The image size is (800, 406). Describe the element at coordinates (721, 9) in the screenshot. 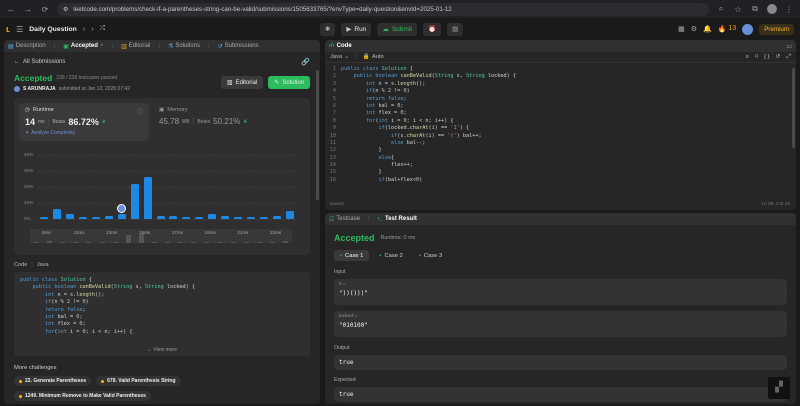

I see `zoom-icon: ⌕` at that location.